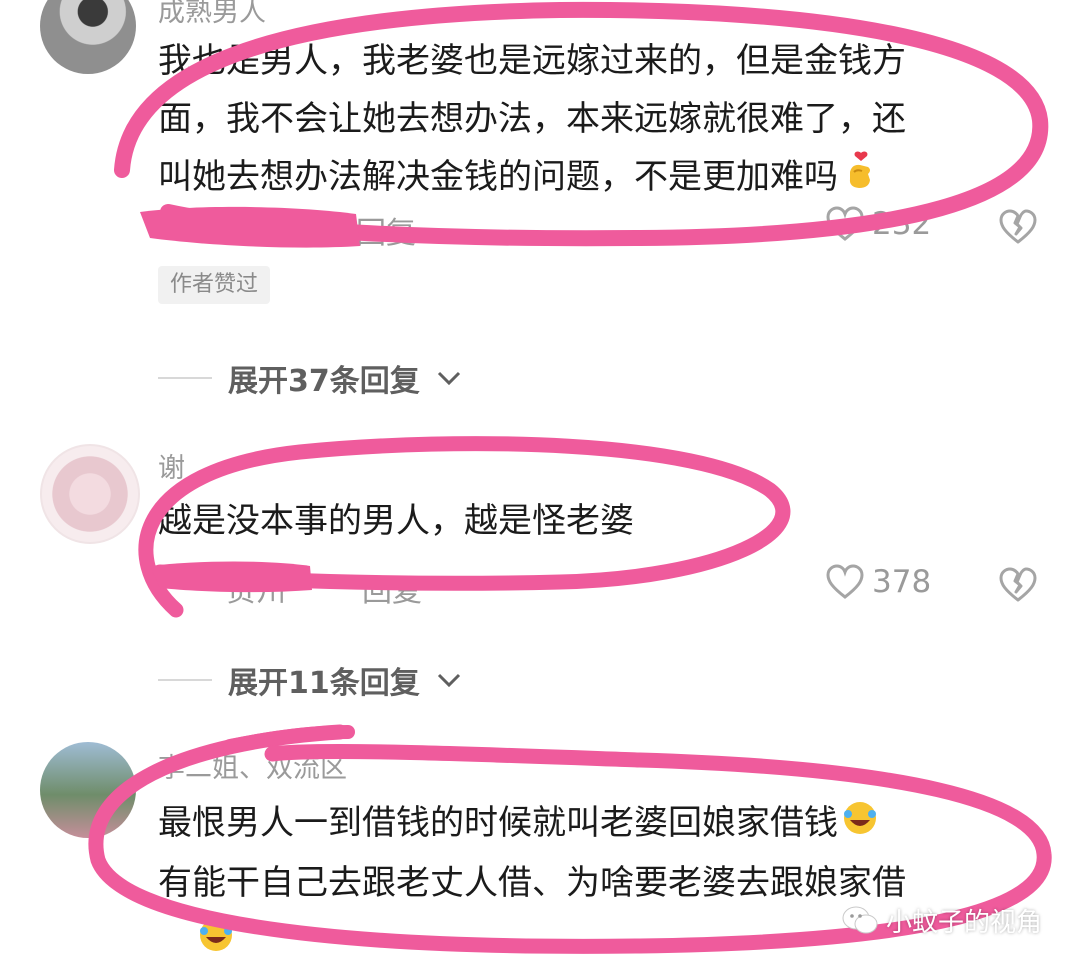 The image size is (1080, 971). Describe the element at coordinates (324, 378) in the screenshot. I see `expand-label: 展开37条回复` at that location.